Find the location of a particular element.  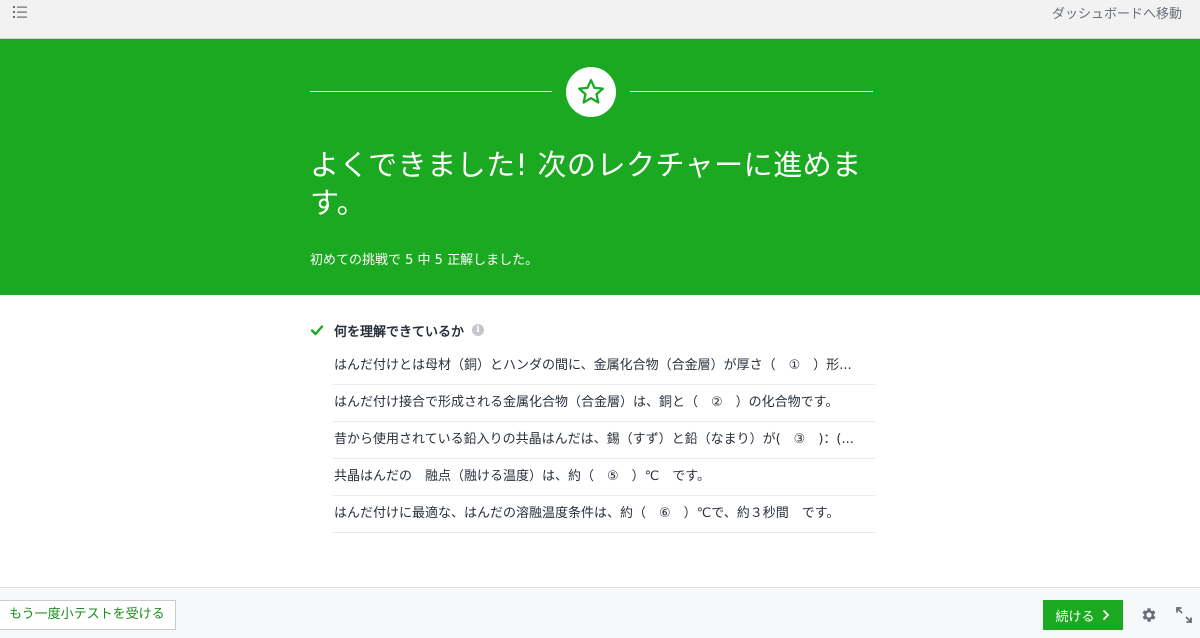

gear-icon is located at coordinates (1149, 615).